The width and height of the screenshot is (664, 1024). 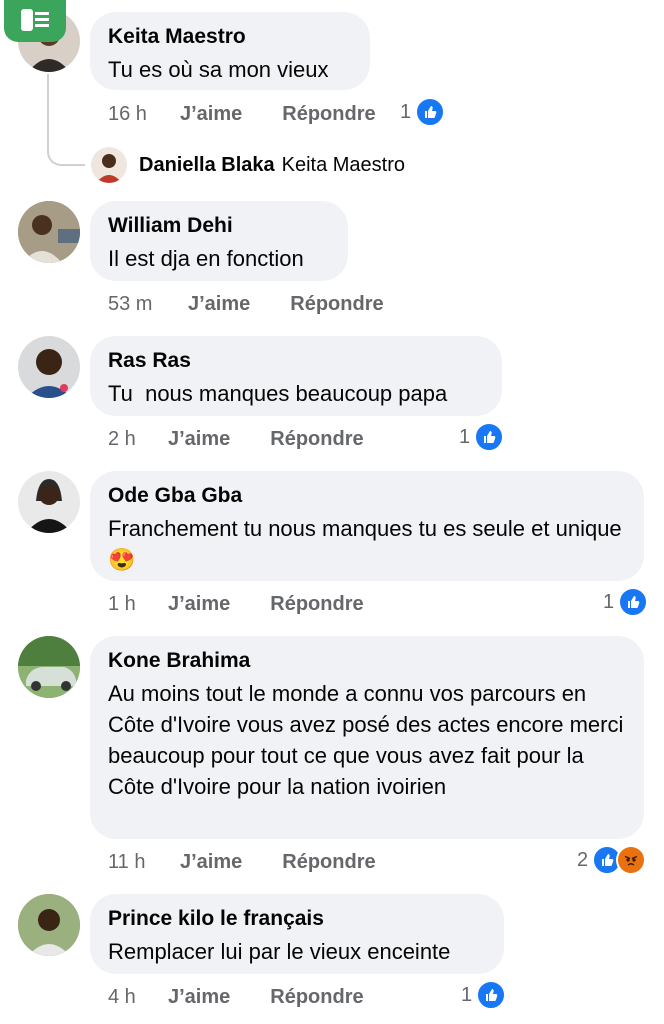 I want to click on comment-text: Tu nous manques beaucoup papa, so click(x=278, y=393).